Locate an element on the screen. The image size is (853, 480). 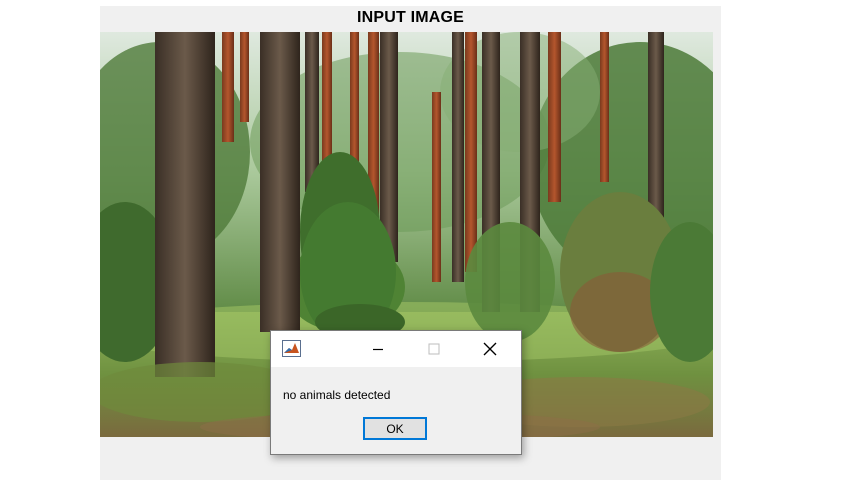
maximize-button is located at coordinates (434, 349).